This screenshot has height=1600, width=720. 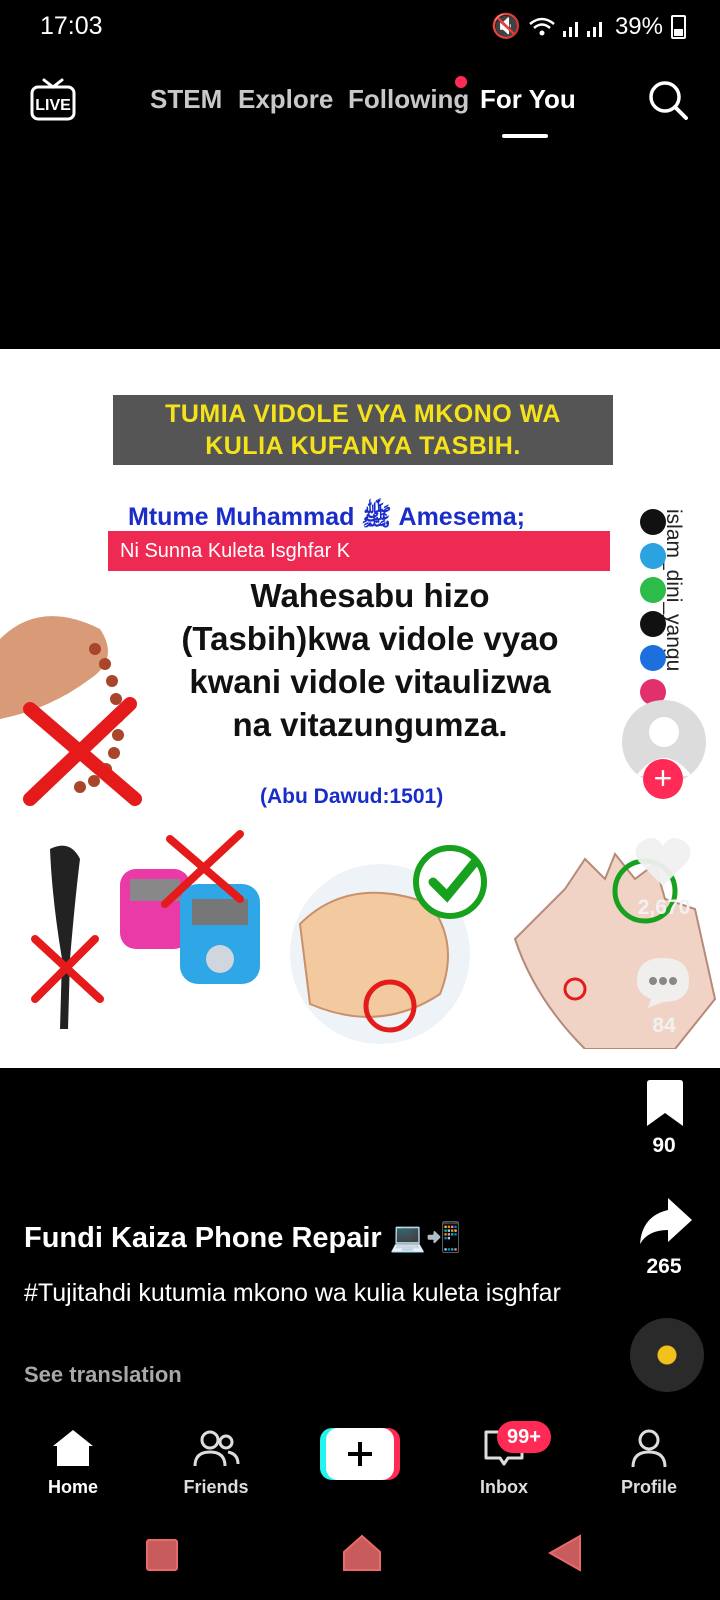 I want to click on author-name: Fundi Kaiza Phone Repair 💻📲, so click(x=243, y=1238).